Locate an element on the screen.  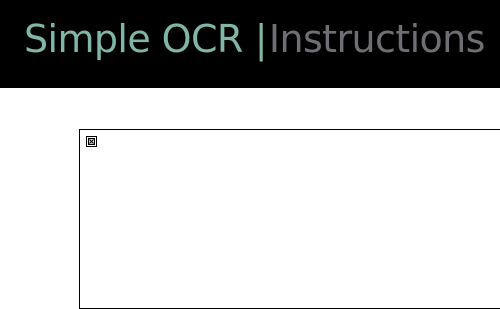
section-title: Instructions is located at coordinates (377, 39).